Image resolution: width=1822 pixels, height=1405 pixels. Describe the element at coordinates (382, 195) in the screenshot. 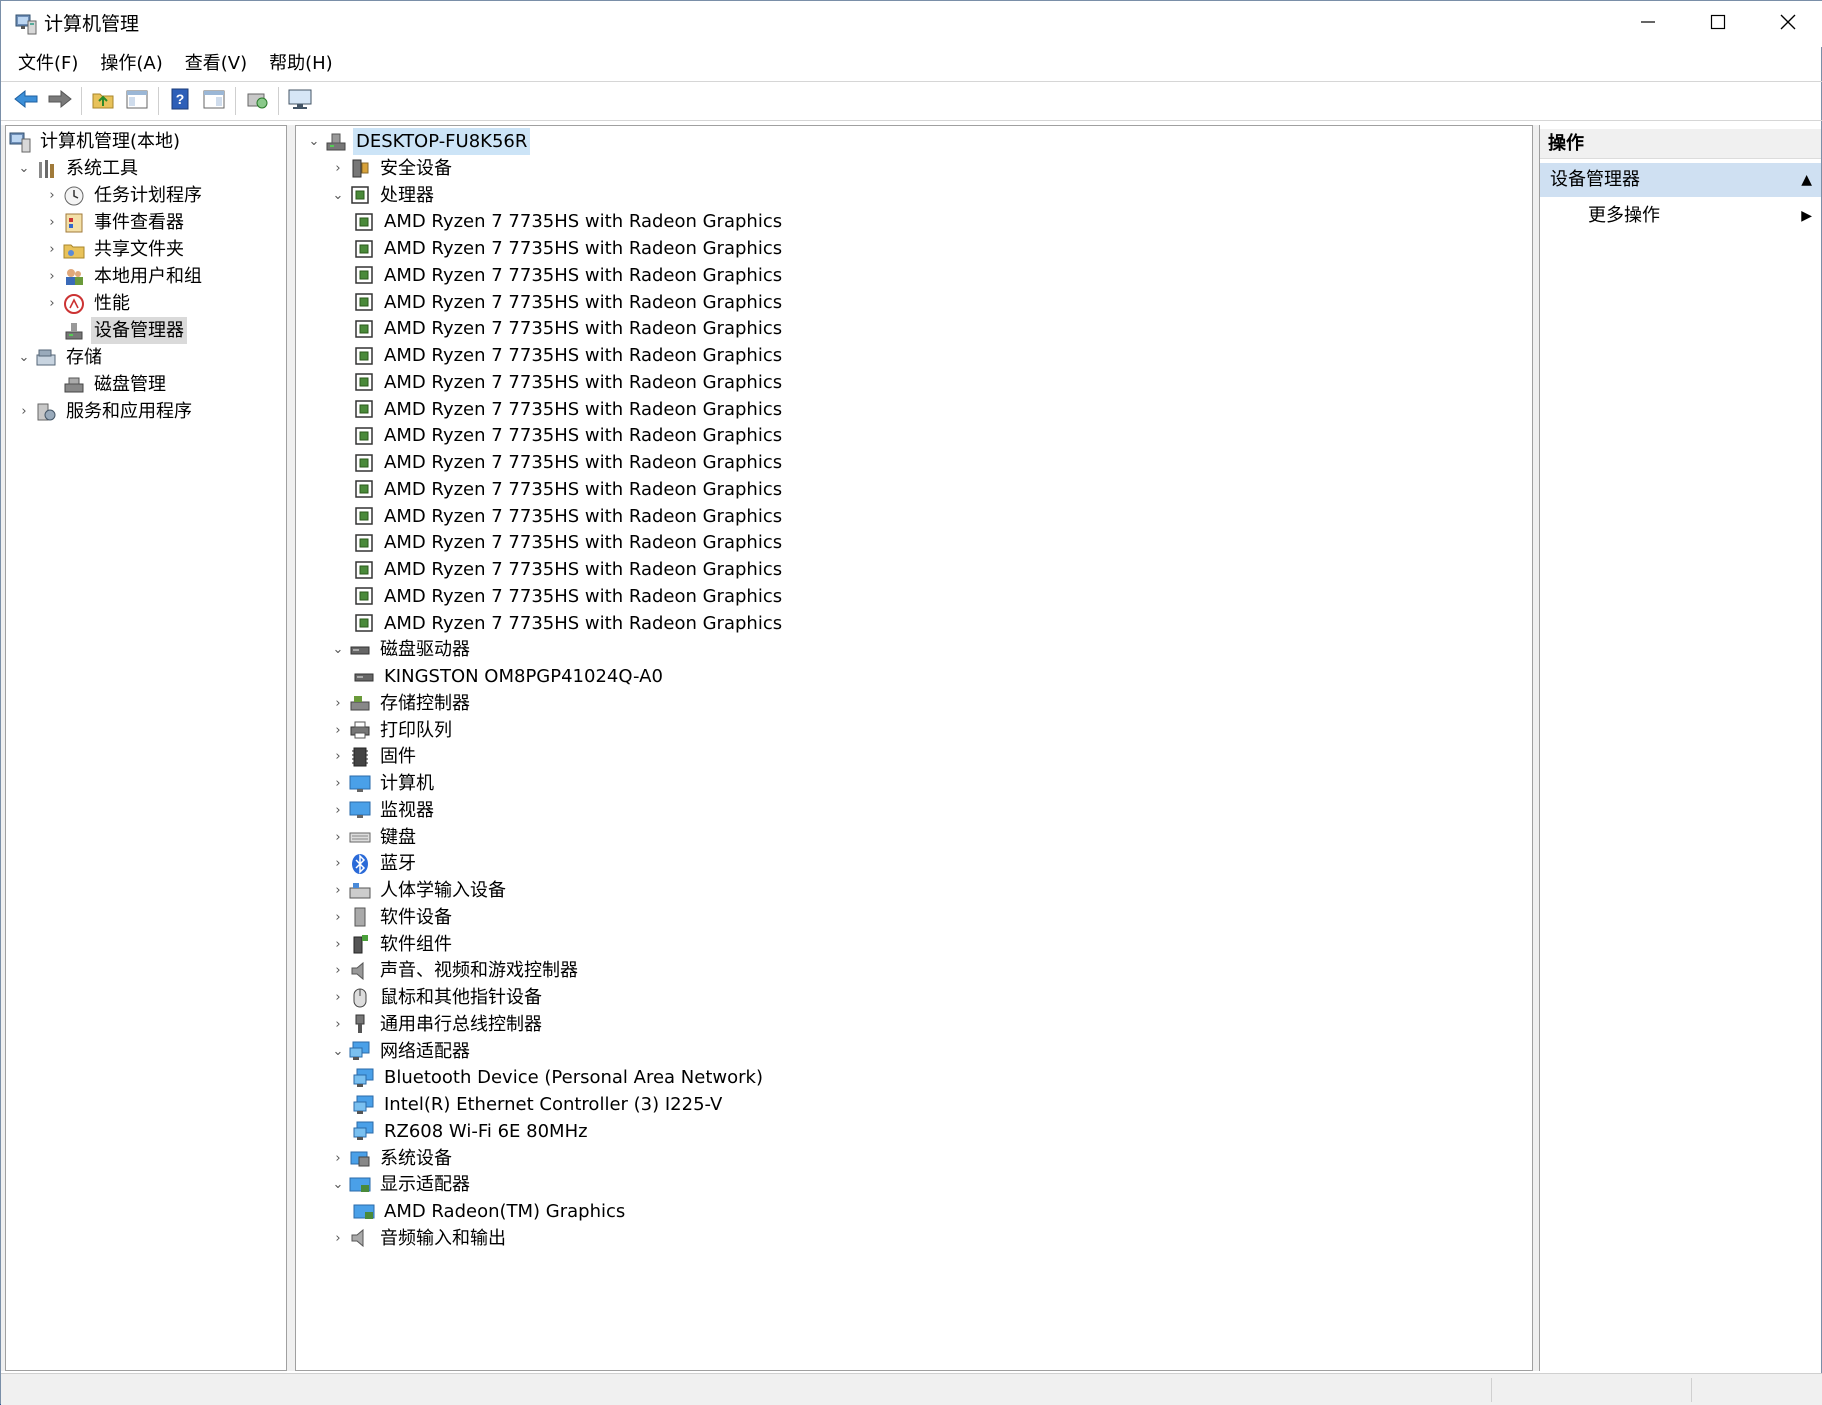

I see `category-processors: ⌄ 处理器` at that location.